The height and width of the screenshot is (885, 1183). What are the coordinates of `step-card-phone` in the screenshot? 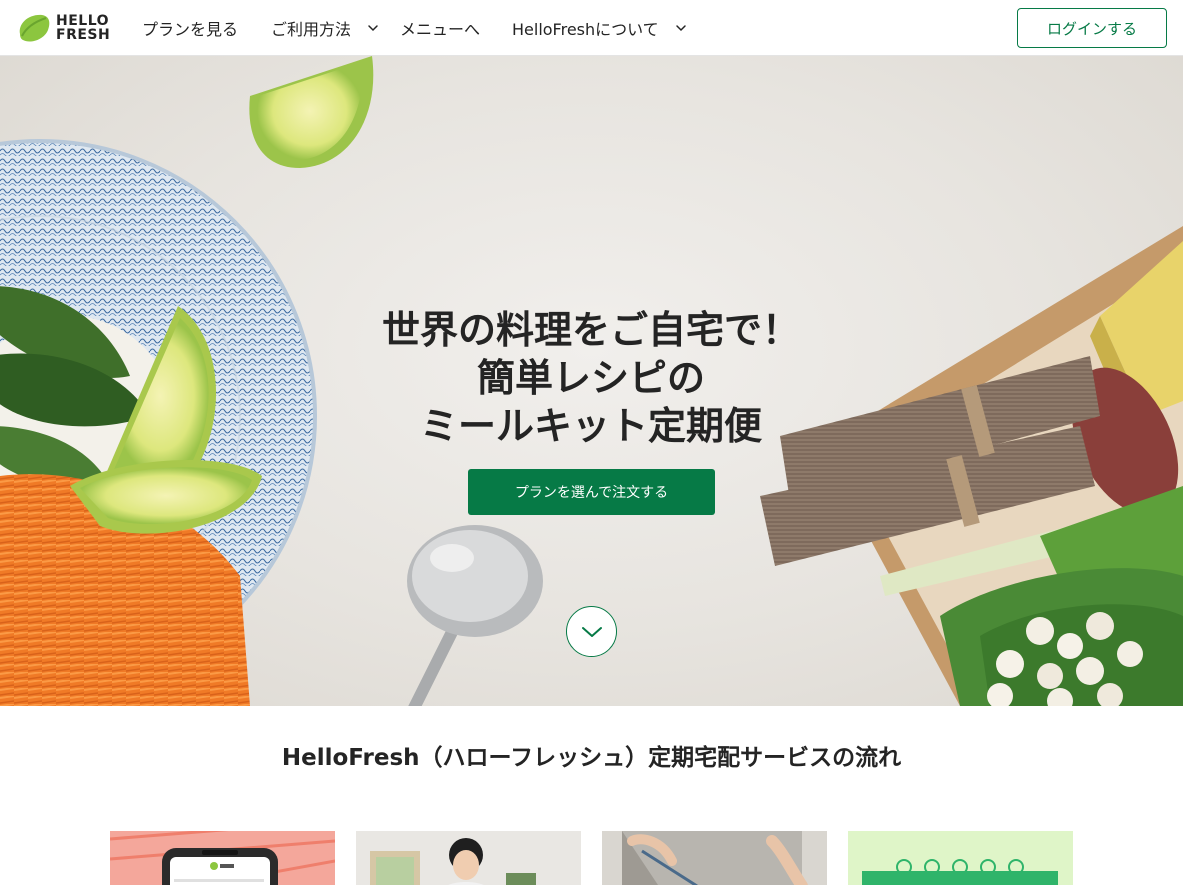 It's located at (222, 858).